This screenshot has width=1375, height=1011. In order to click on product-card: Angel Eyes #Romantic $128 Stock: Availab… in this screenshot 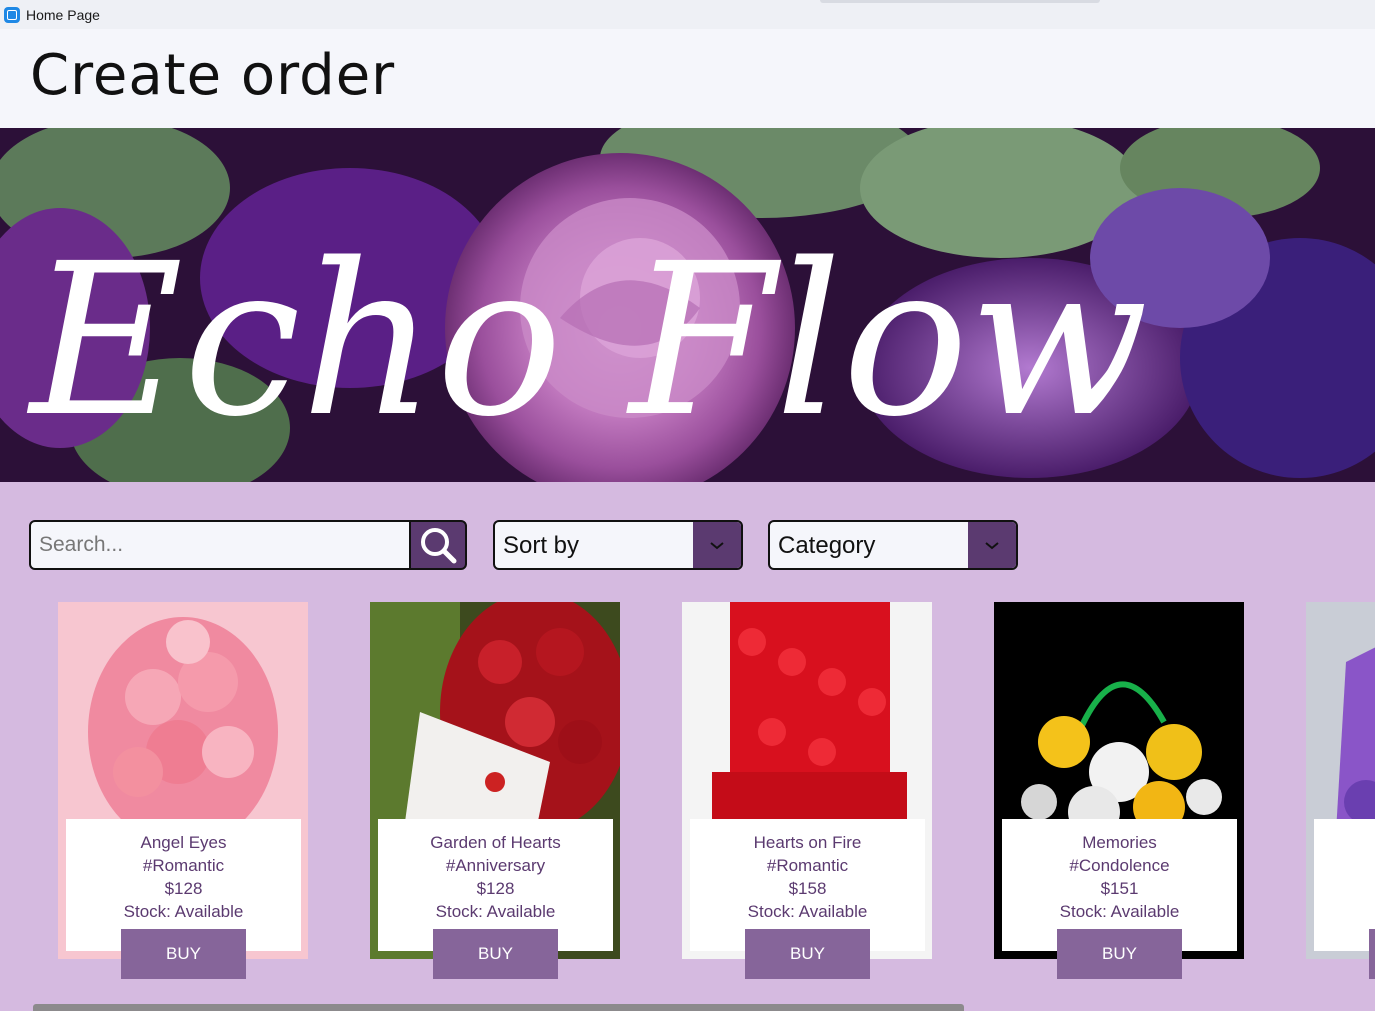, I will do `click(183, 790)`.